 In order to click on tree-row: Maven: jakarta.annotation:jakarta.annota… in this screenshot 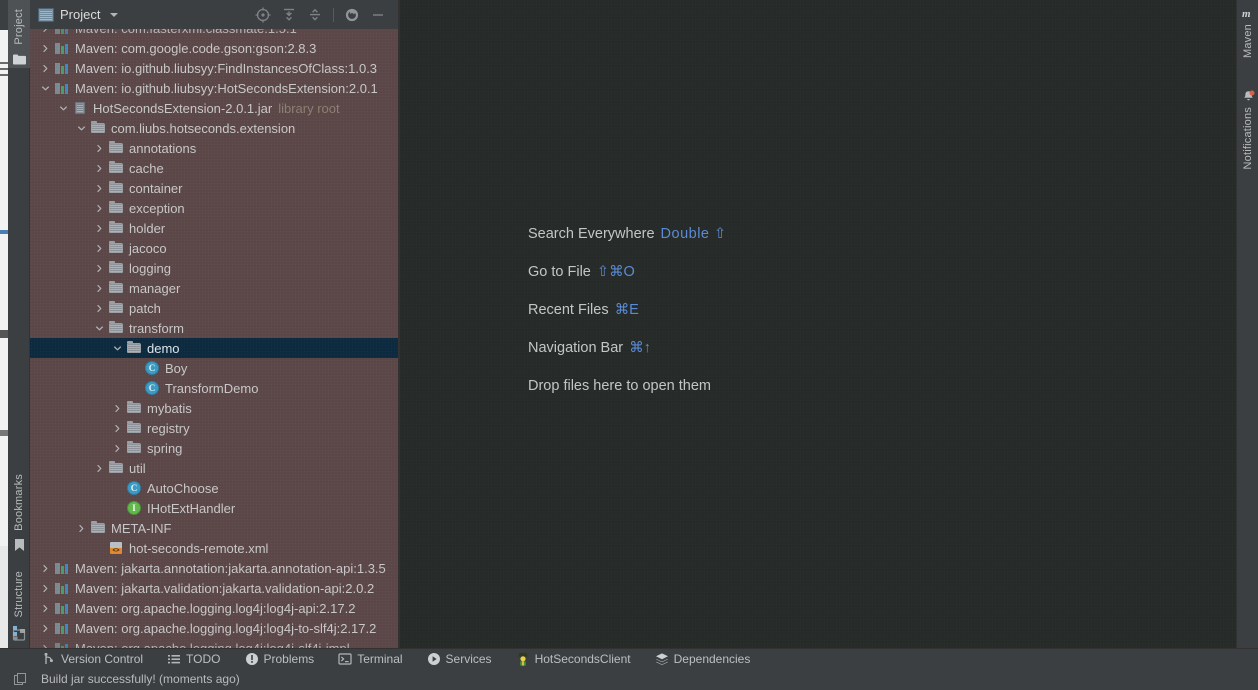, I will do `click(214, 568)`.